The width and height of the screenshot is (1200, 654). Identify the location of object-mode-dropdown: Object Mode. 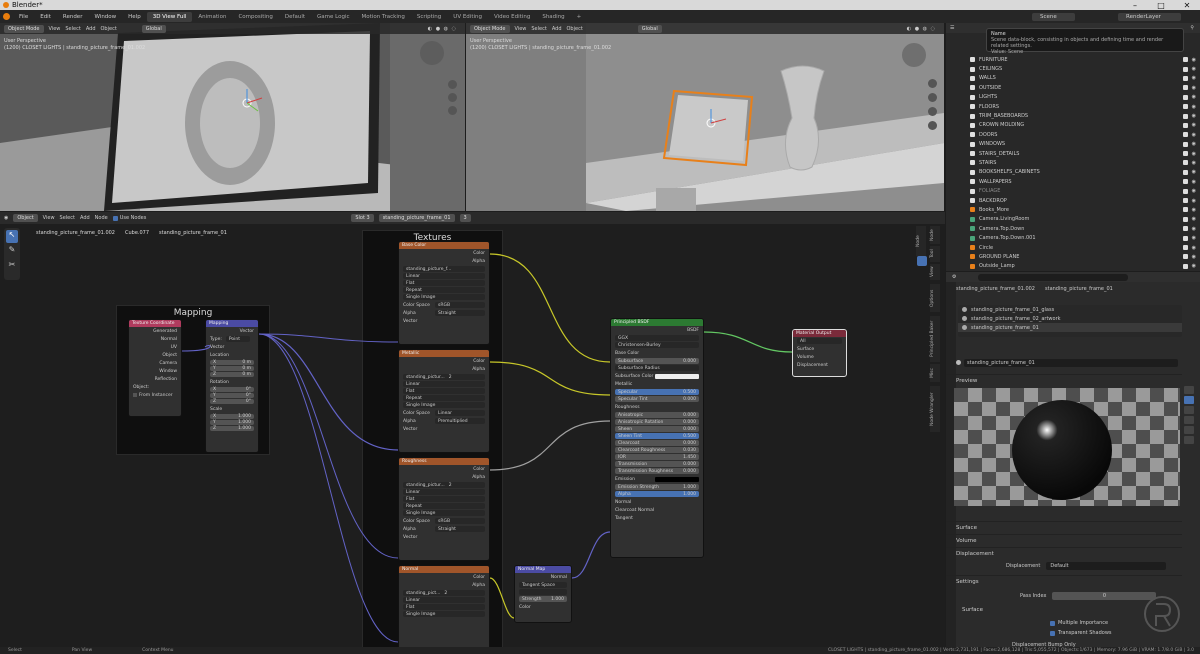
(490, 28).